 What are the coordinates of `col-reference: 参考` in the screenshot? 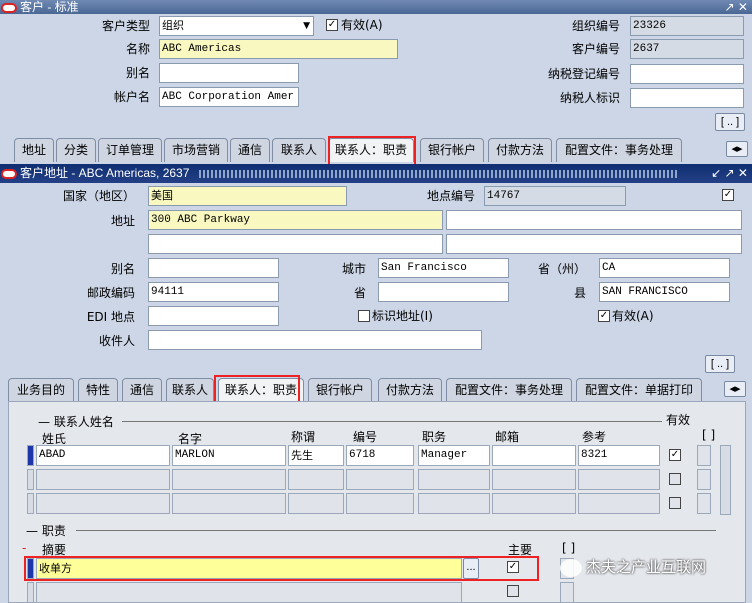 It's located at (594, 437).